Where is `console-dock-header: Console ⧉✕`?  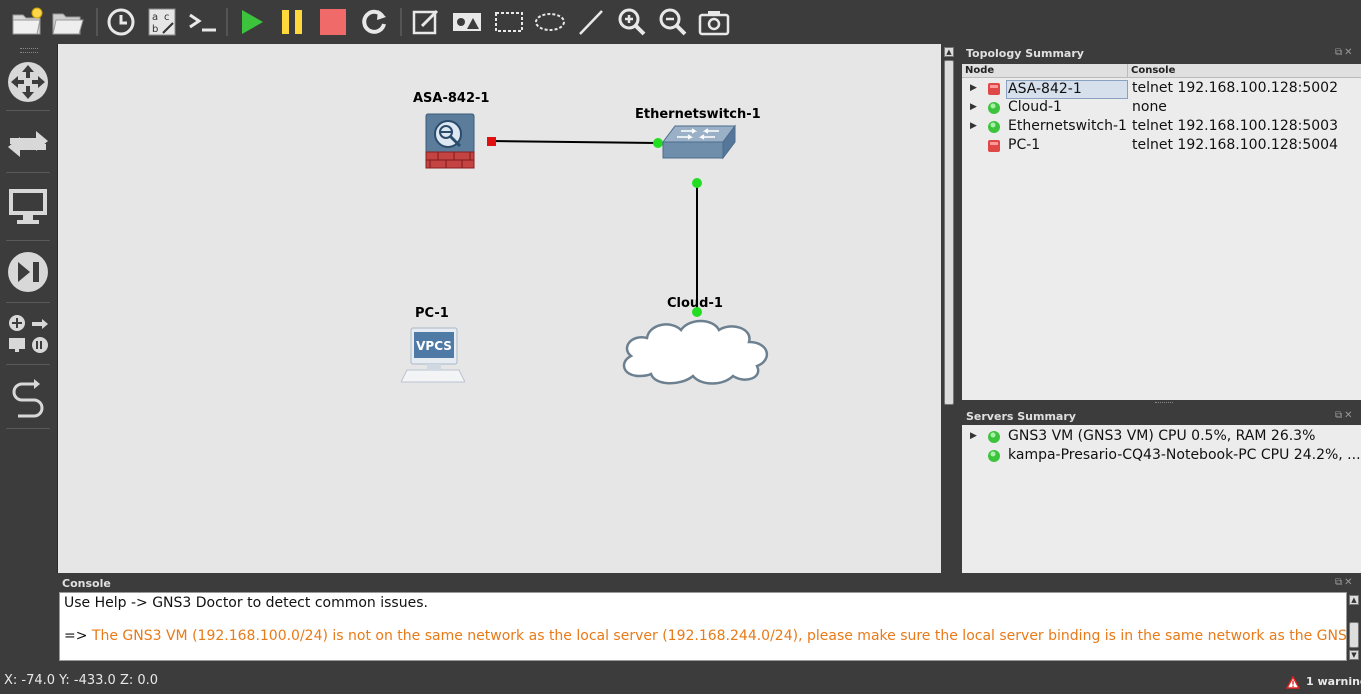 console-dock-header: Console ⧉✕ is located at coordinates (709, 583).